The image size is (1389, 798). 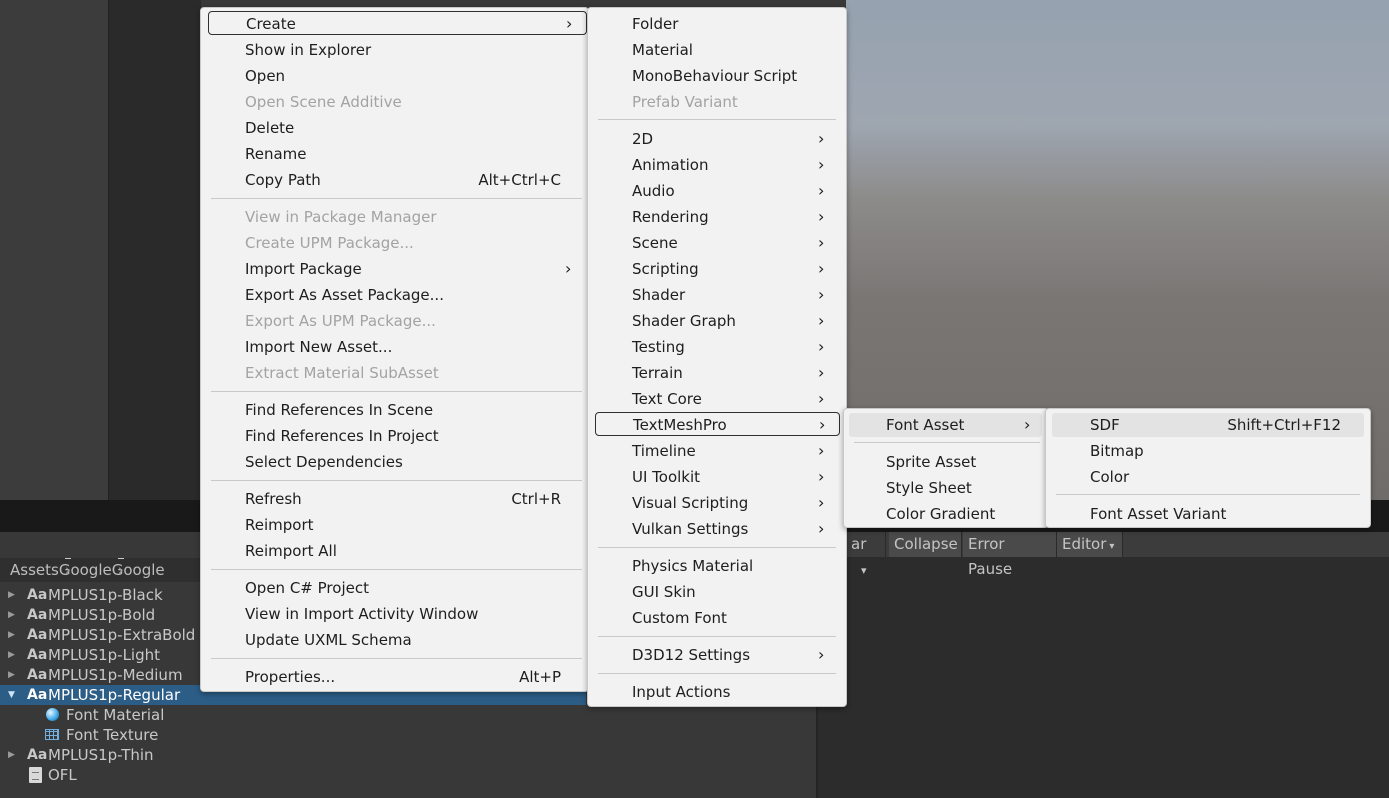 I want to click on breadcrumb-assets: Assets, so click(x=34, y=570).